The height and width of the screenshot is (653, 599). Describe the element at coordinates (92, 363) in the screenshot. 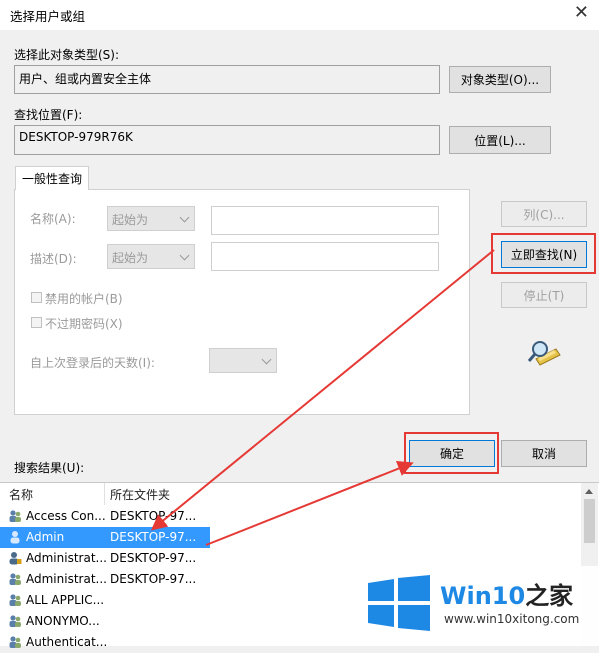

I see `days-since-logon-label: 自上次登录后的天数(I):` at that location.